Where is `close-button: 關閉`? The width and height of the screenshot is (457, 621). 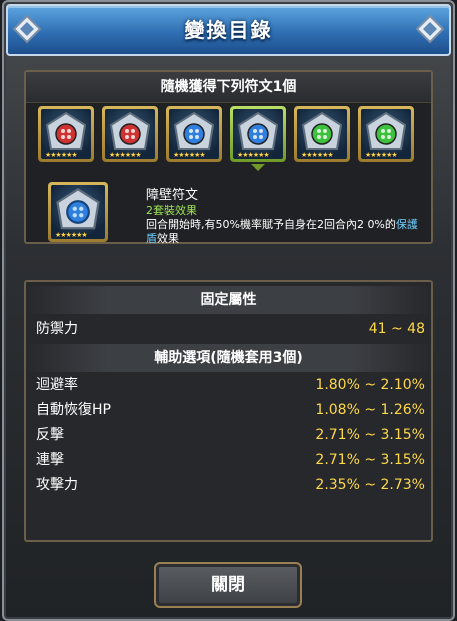
close-button: 關閉 is located at coordinates (228, 585).